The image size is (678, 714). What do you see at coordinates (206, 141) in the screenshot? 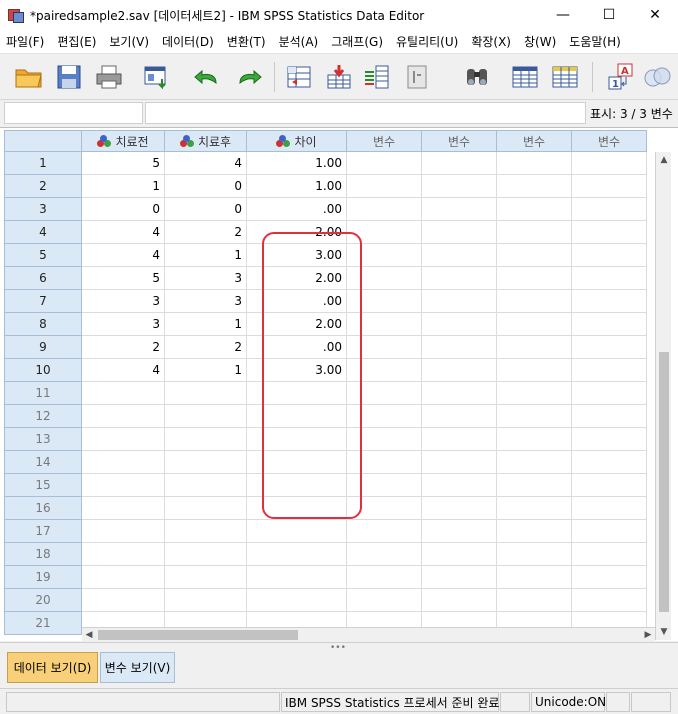
I see `column-header-치료후: 치료후` at bounding box center [206, 141].